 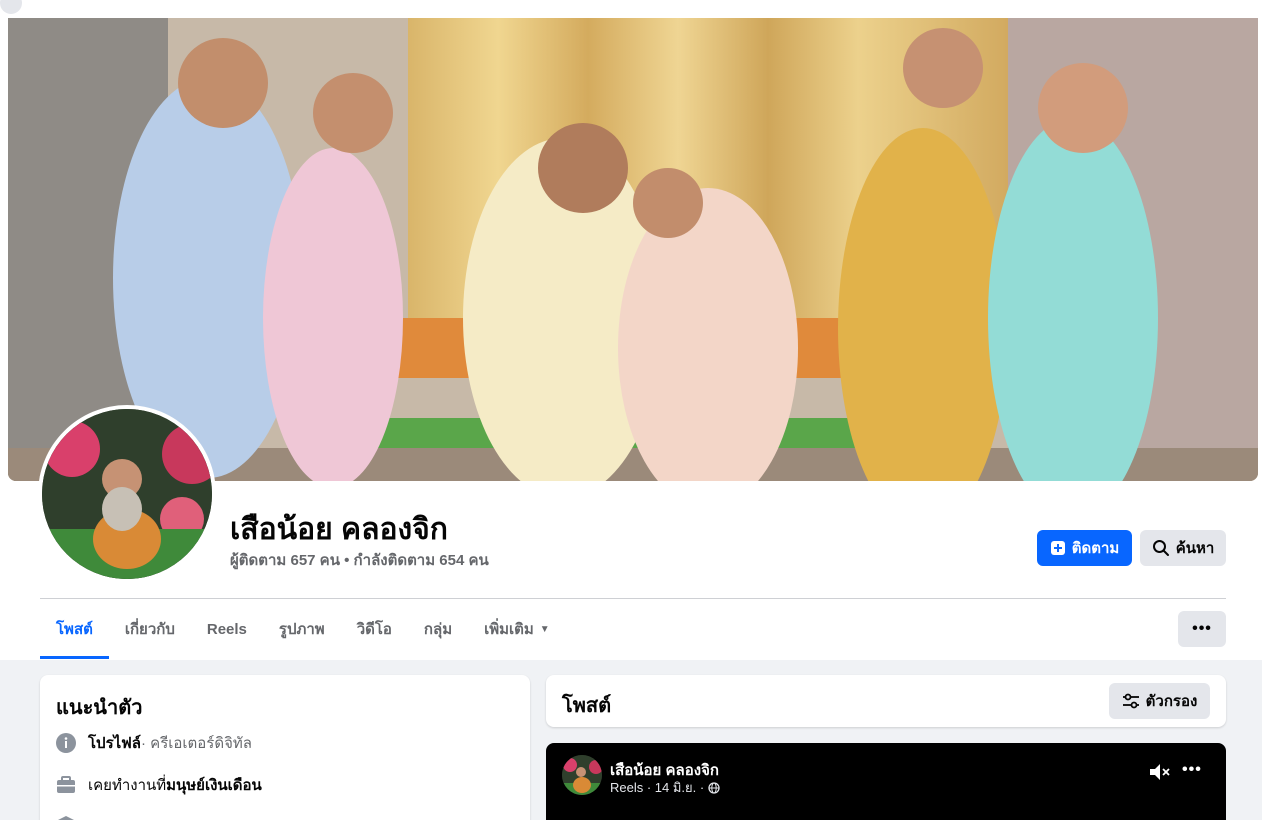 I want to click on search-button: ค้นหา, so click(x=1183, y=548).